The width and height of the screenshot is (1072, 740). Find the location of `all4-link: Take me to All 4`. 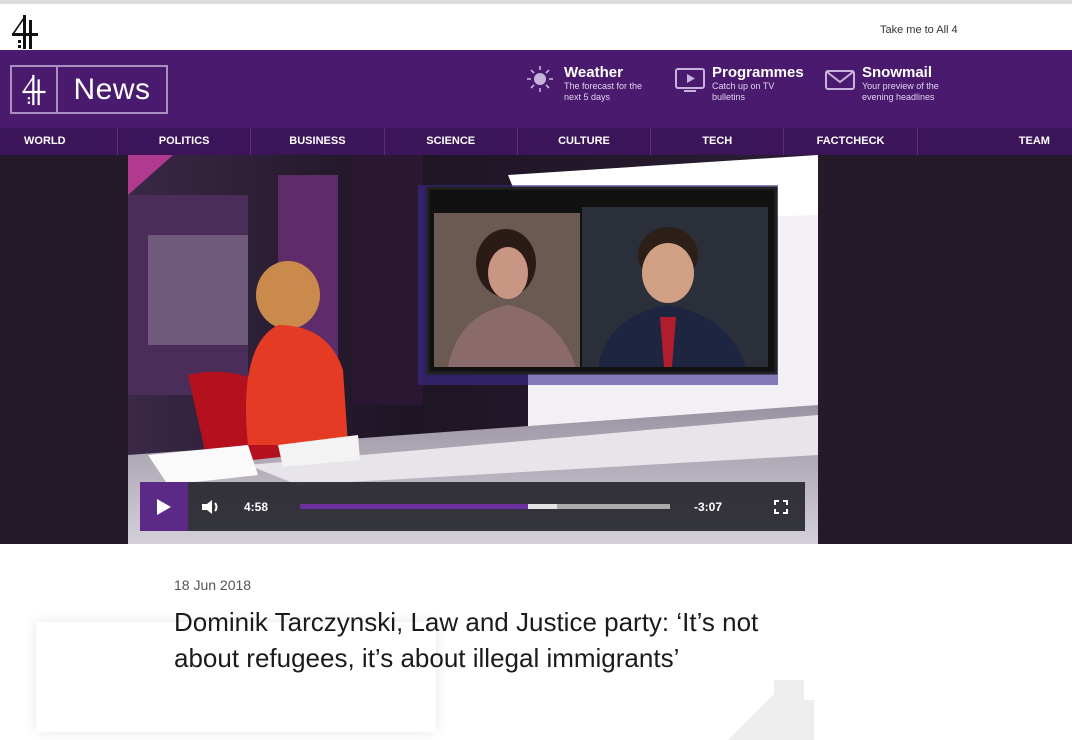

all4-link: Take me to All 4 is located at coordinates (919, 30).